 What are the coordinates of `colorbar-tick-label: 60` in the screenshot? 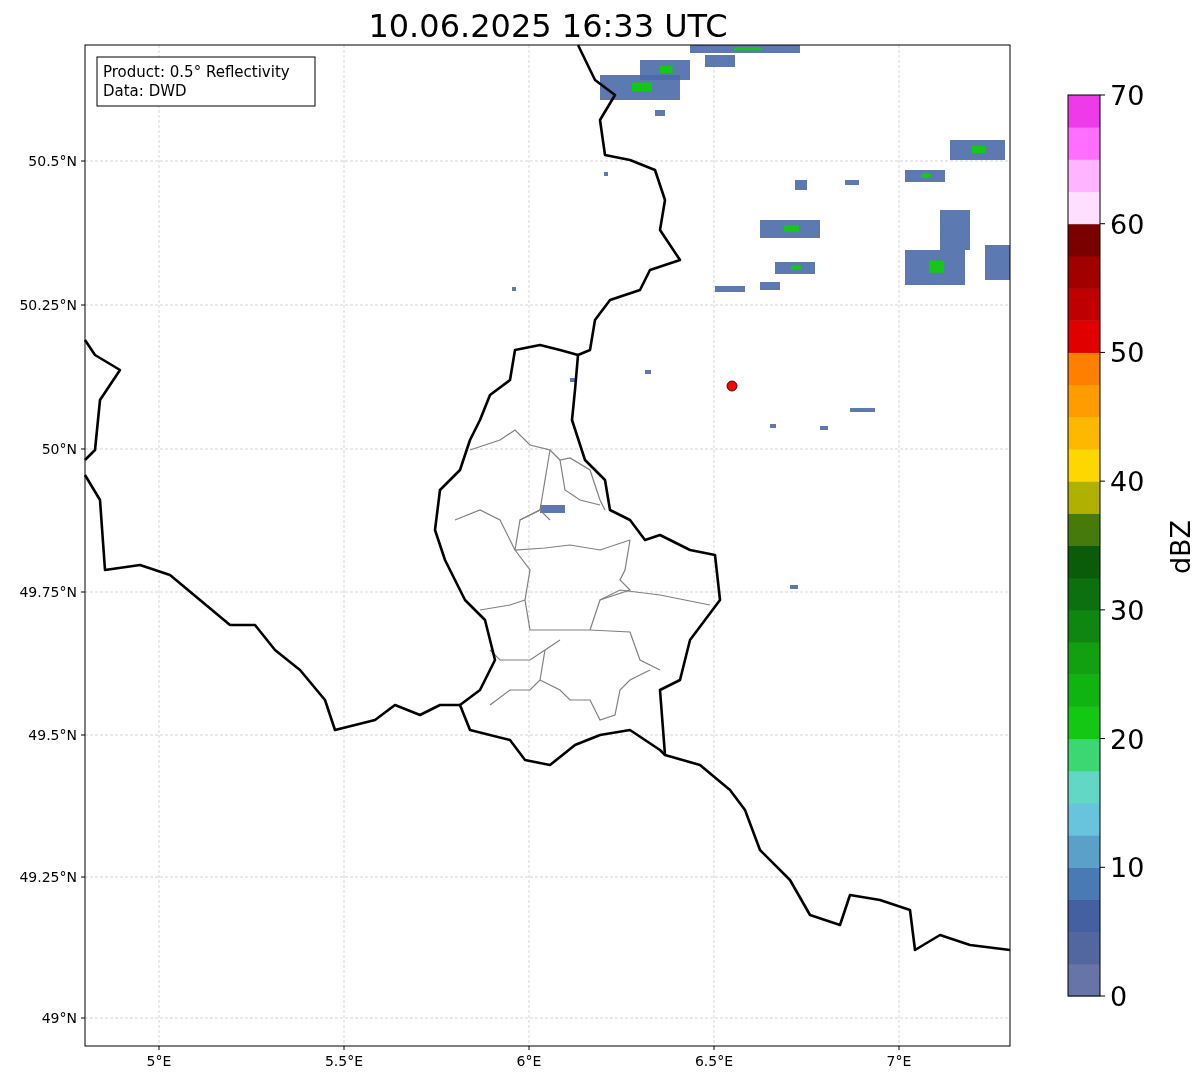 It's located at (1127, 224).